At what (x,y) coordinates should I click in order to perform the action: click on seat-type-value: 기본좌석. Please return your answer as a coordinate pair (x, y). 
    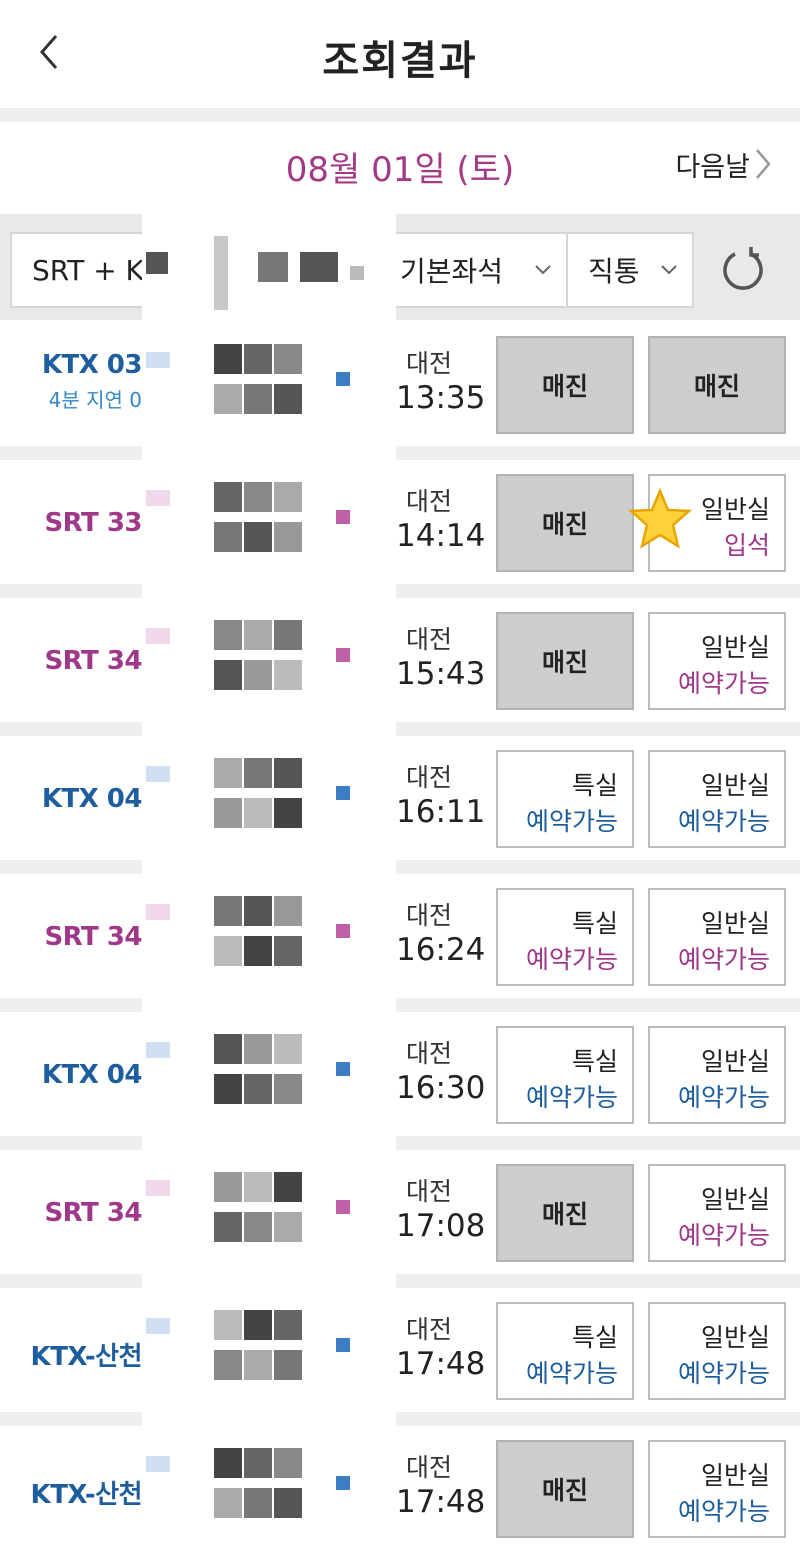
    Looking at the image, I should click on (452, 271).